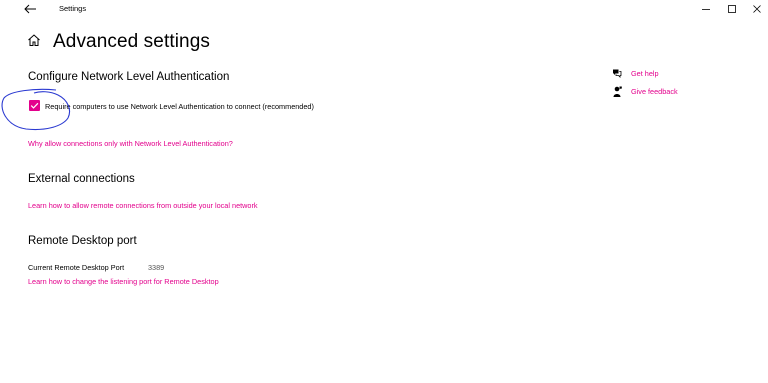 The image size is (768, 383). I want to click on chat-help-icon, so click(617, 73).